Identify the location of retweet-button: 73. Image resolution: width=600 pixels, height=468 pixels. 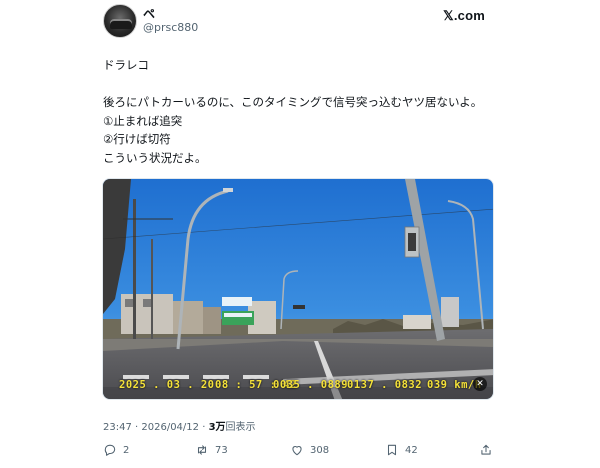
(211, 450).